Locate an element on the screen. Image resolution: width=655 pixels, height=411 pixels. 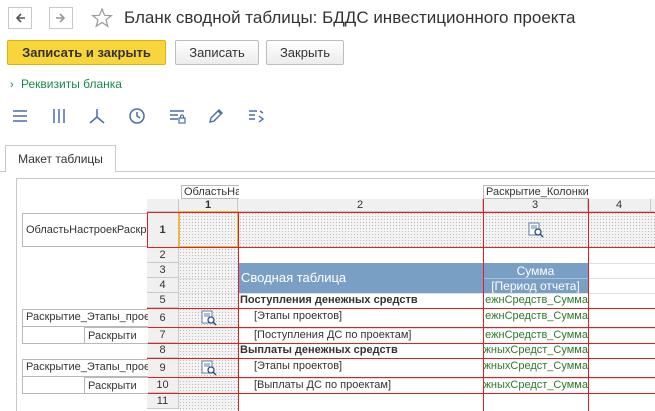
row-5-label: Поступления денежных средств is located at coordinates (329, 300).